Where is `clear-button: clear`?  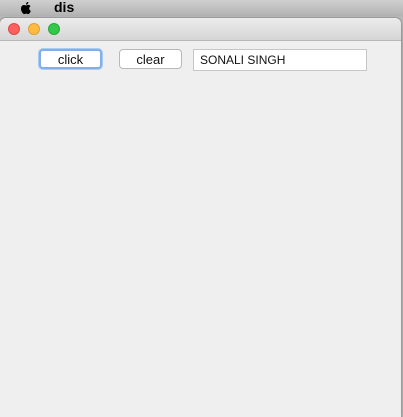 clear-button: clear is located at coordinates (150, 59).